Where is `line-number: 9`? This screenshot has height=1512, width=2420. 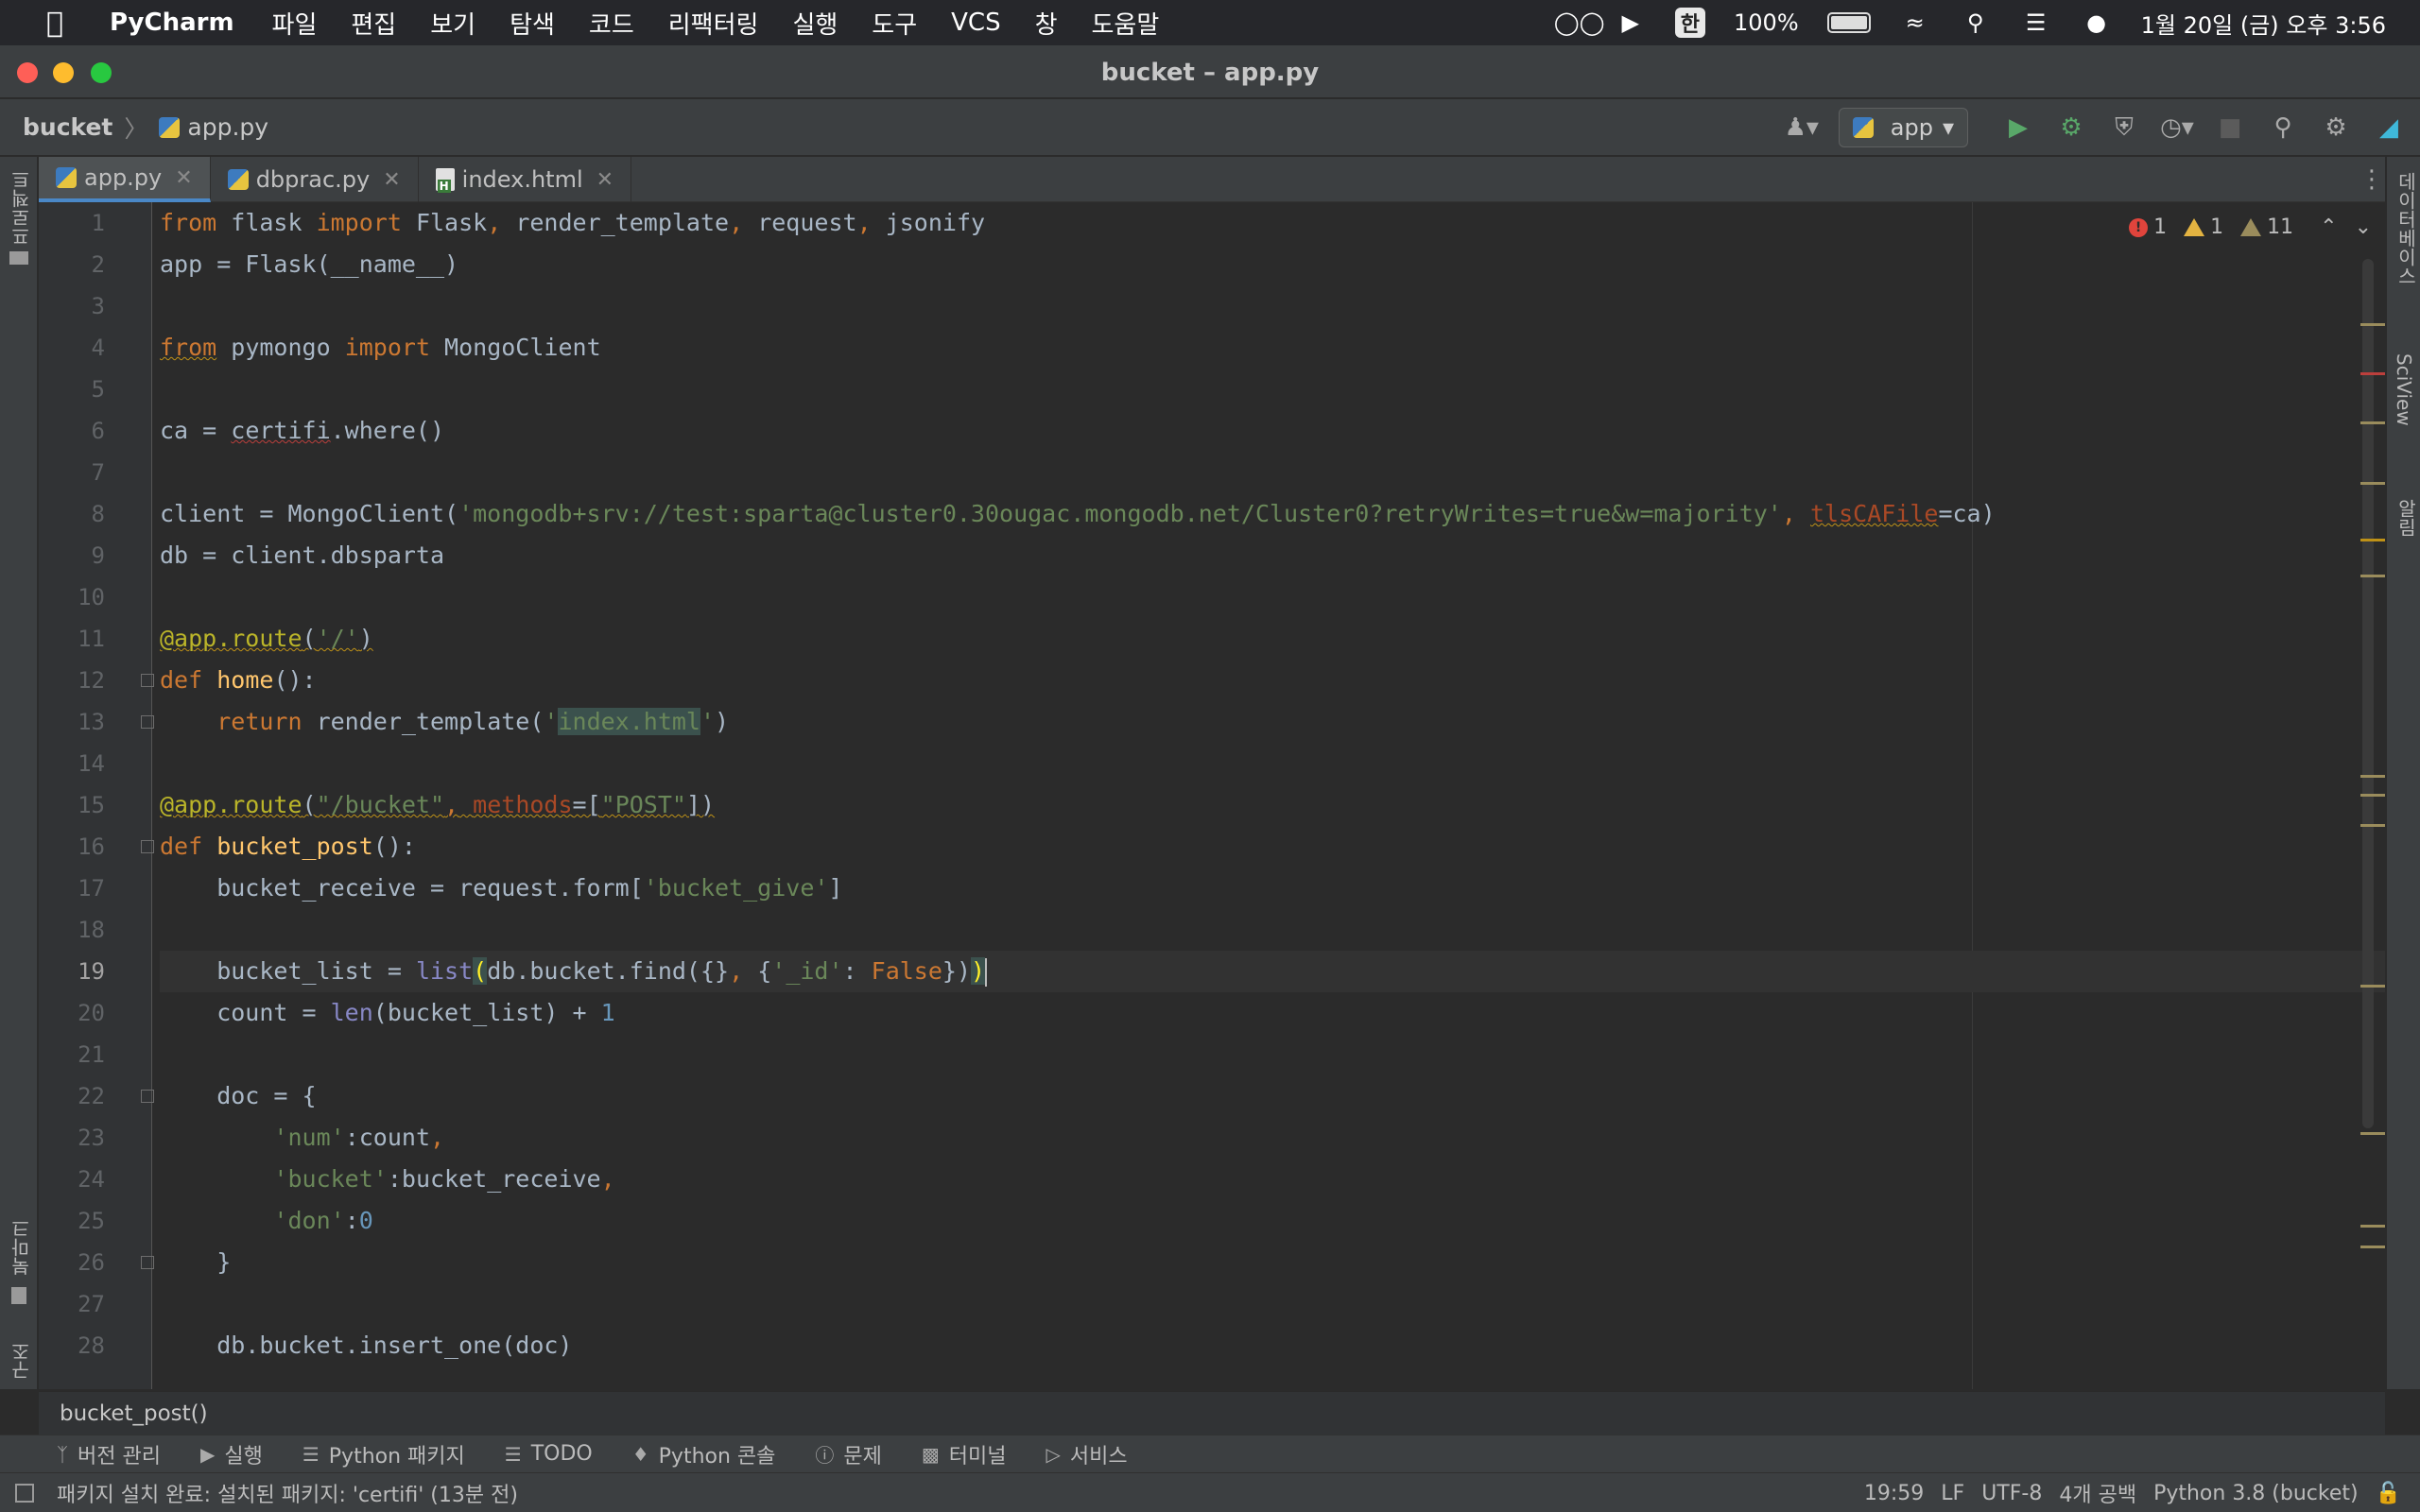 line-number: 9 is located at coordinates (72, 555).